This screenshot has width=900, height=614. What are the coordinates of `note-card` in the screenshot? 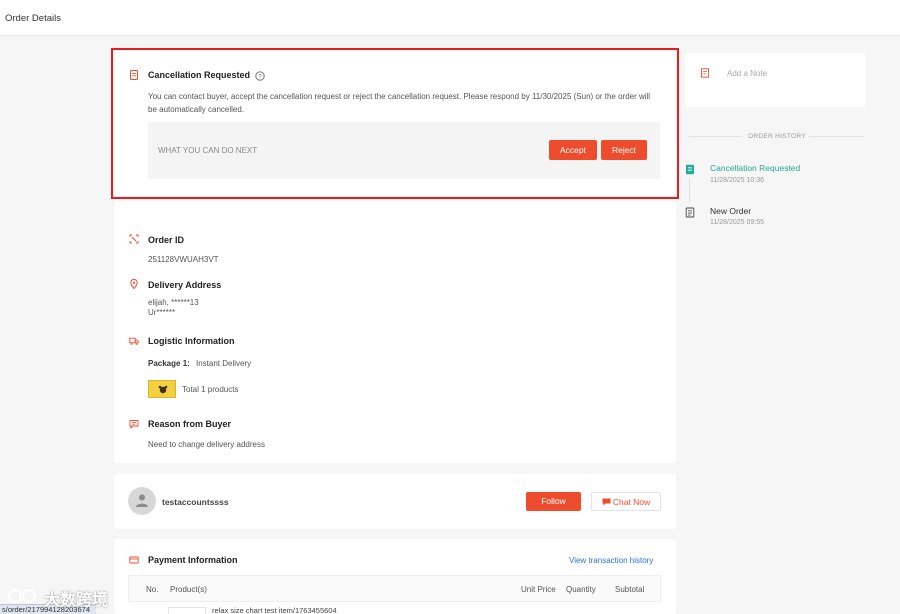 It's located at (775, 80).